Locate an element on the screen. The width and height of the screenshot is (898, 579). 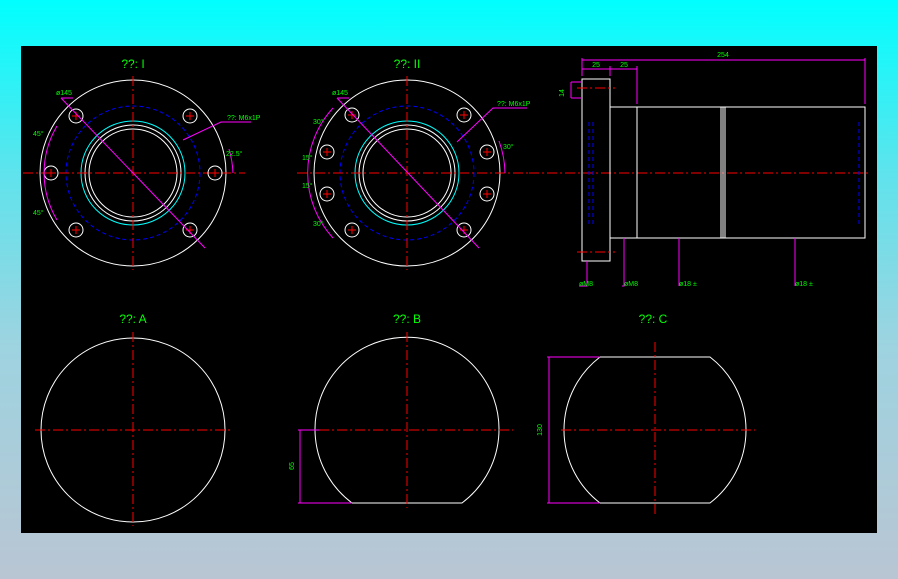
dim-14-label: 14 is located at coordinates (562, 93).